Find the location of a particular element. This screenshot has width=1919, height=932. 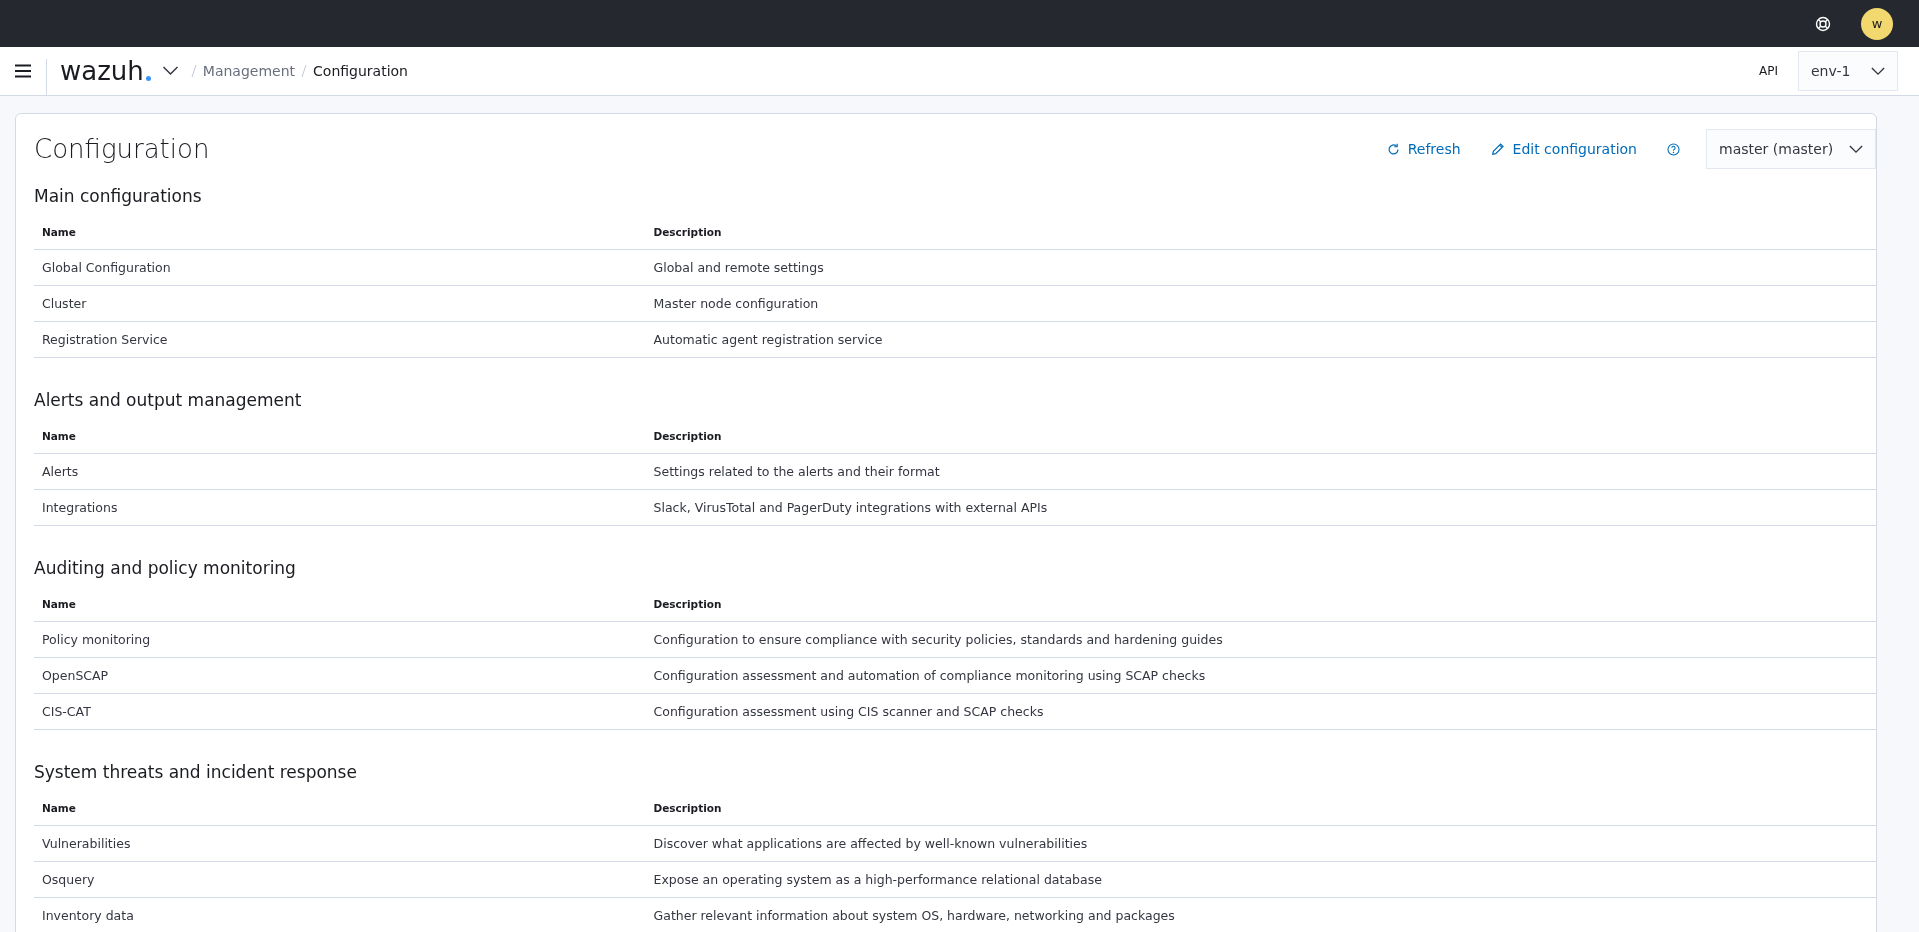

table-cell: Inventory data is located at coordinates (88, 915).